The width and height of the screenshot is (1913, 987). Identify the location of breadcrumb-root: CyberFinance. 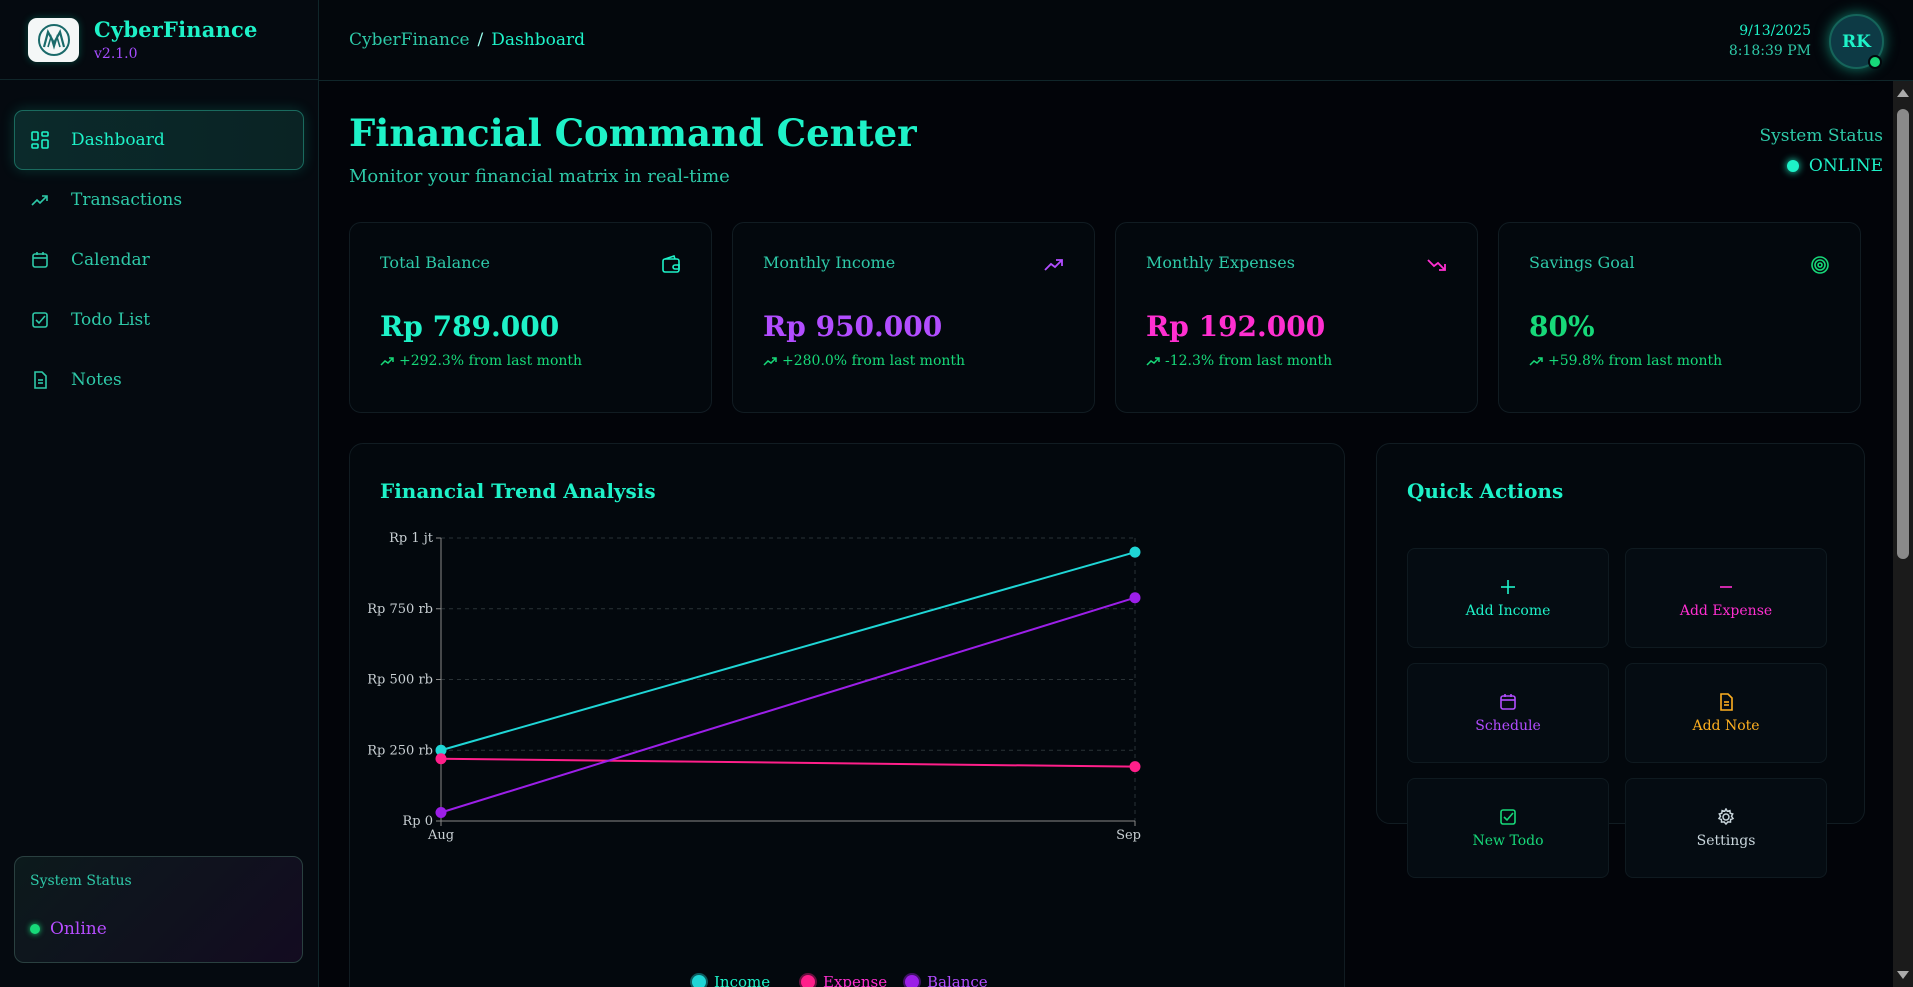
(409, 40).